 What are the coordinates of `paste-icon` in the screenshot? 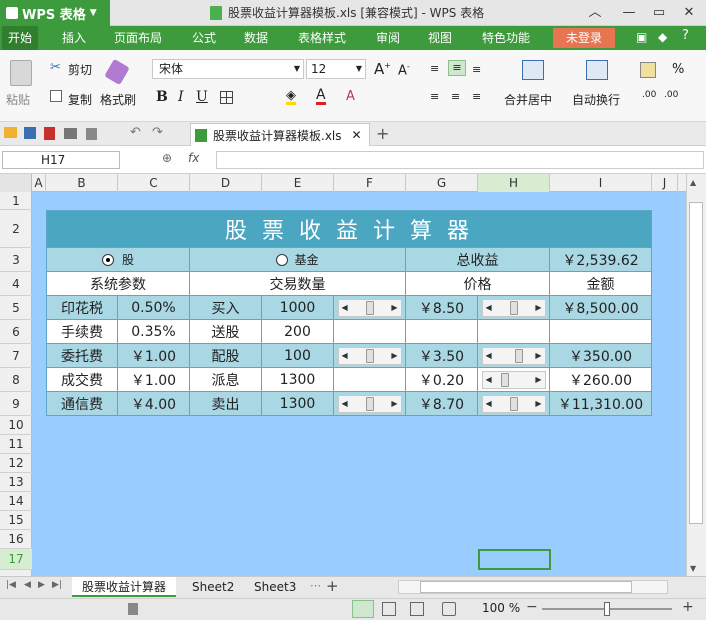 It's located at (21, 73).